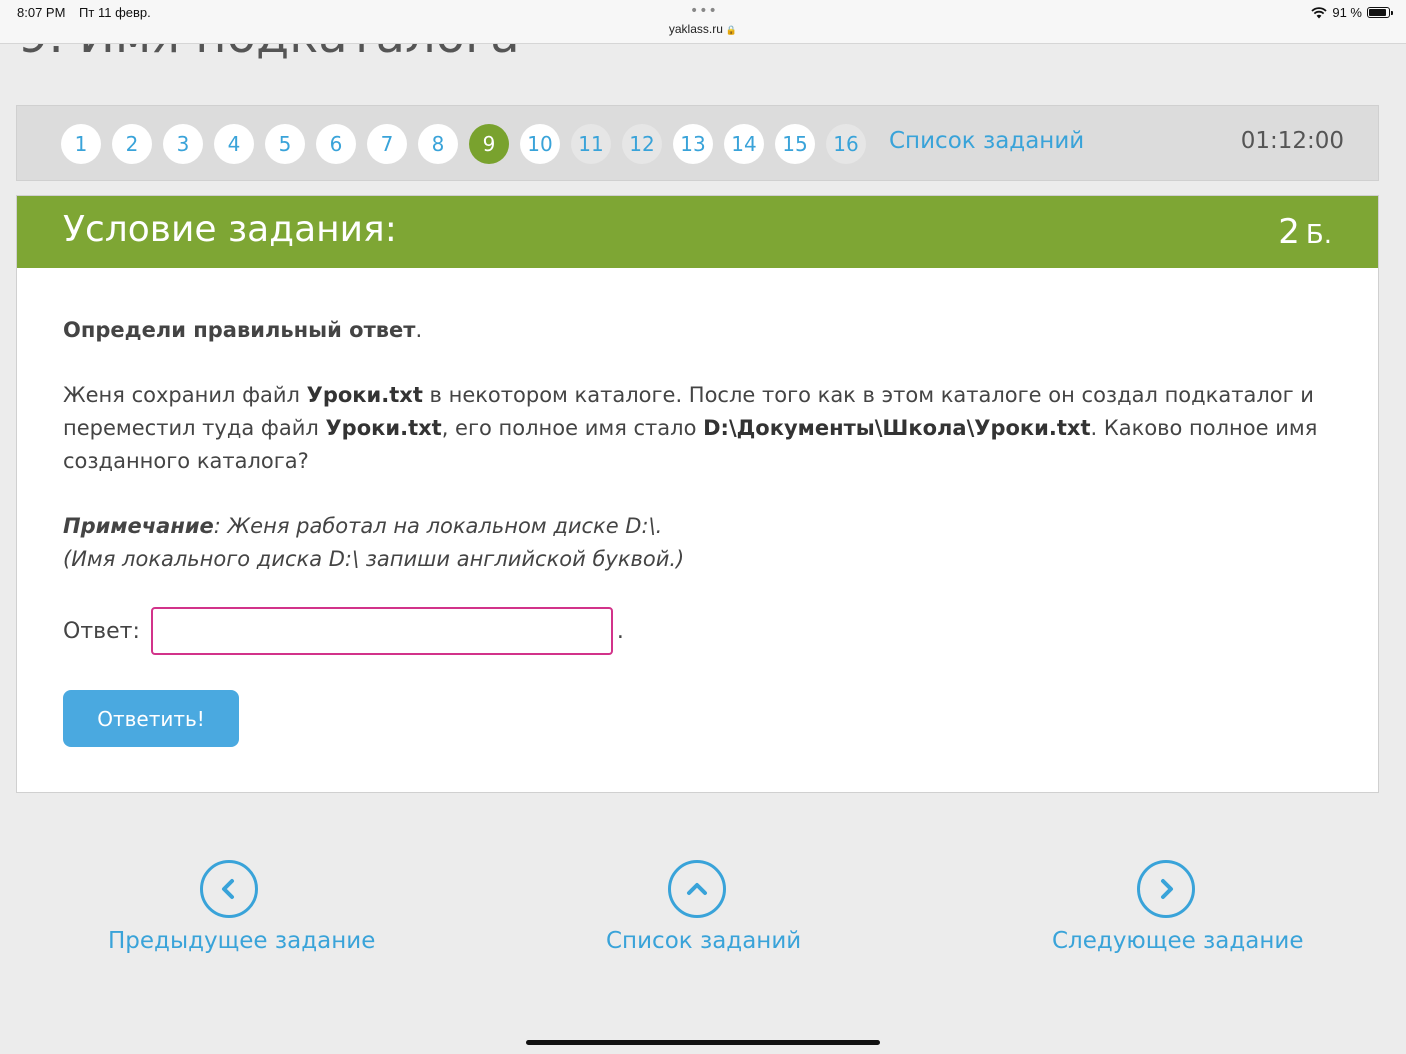 The width and height of the screenshot is (1406, 1054). What do you see at coordinates (381, 631) in the screenshot?
I see `answer-input` at bounding box center [381, 631].